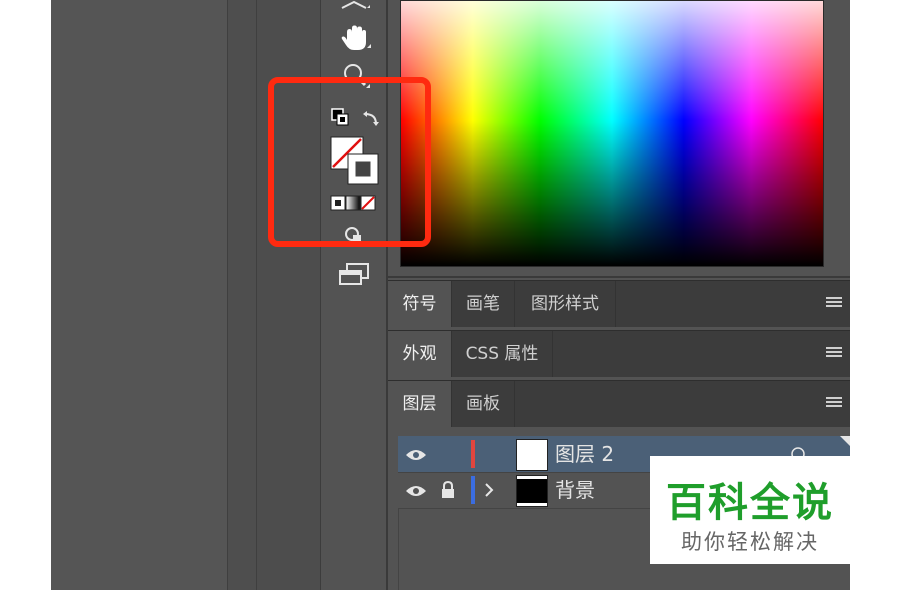 The width and height of the screenshot is (900, 590). I want to click on pen-tool-icon, so click(355, 9).